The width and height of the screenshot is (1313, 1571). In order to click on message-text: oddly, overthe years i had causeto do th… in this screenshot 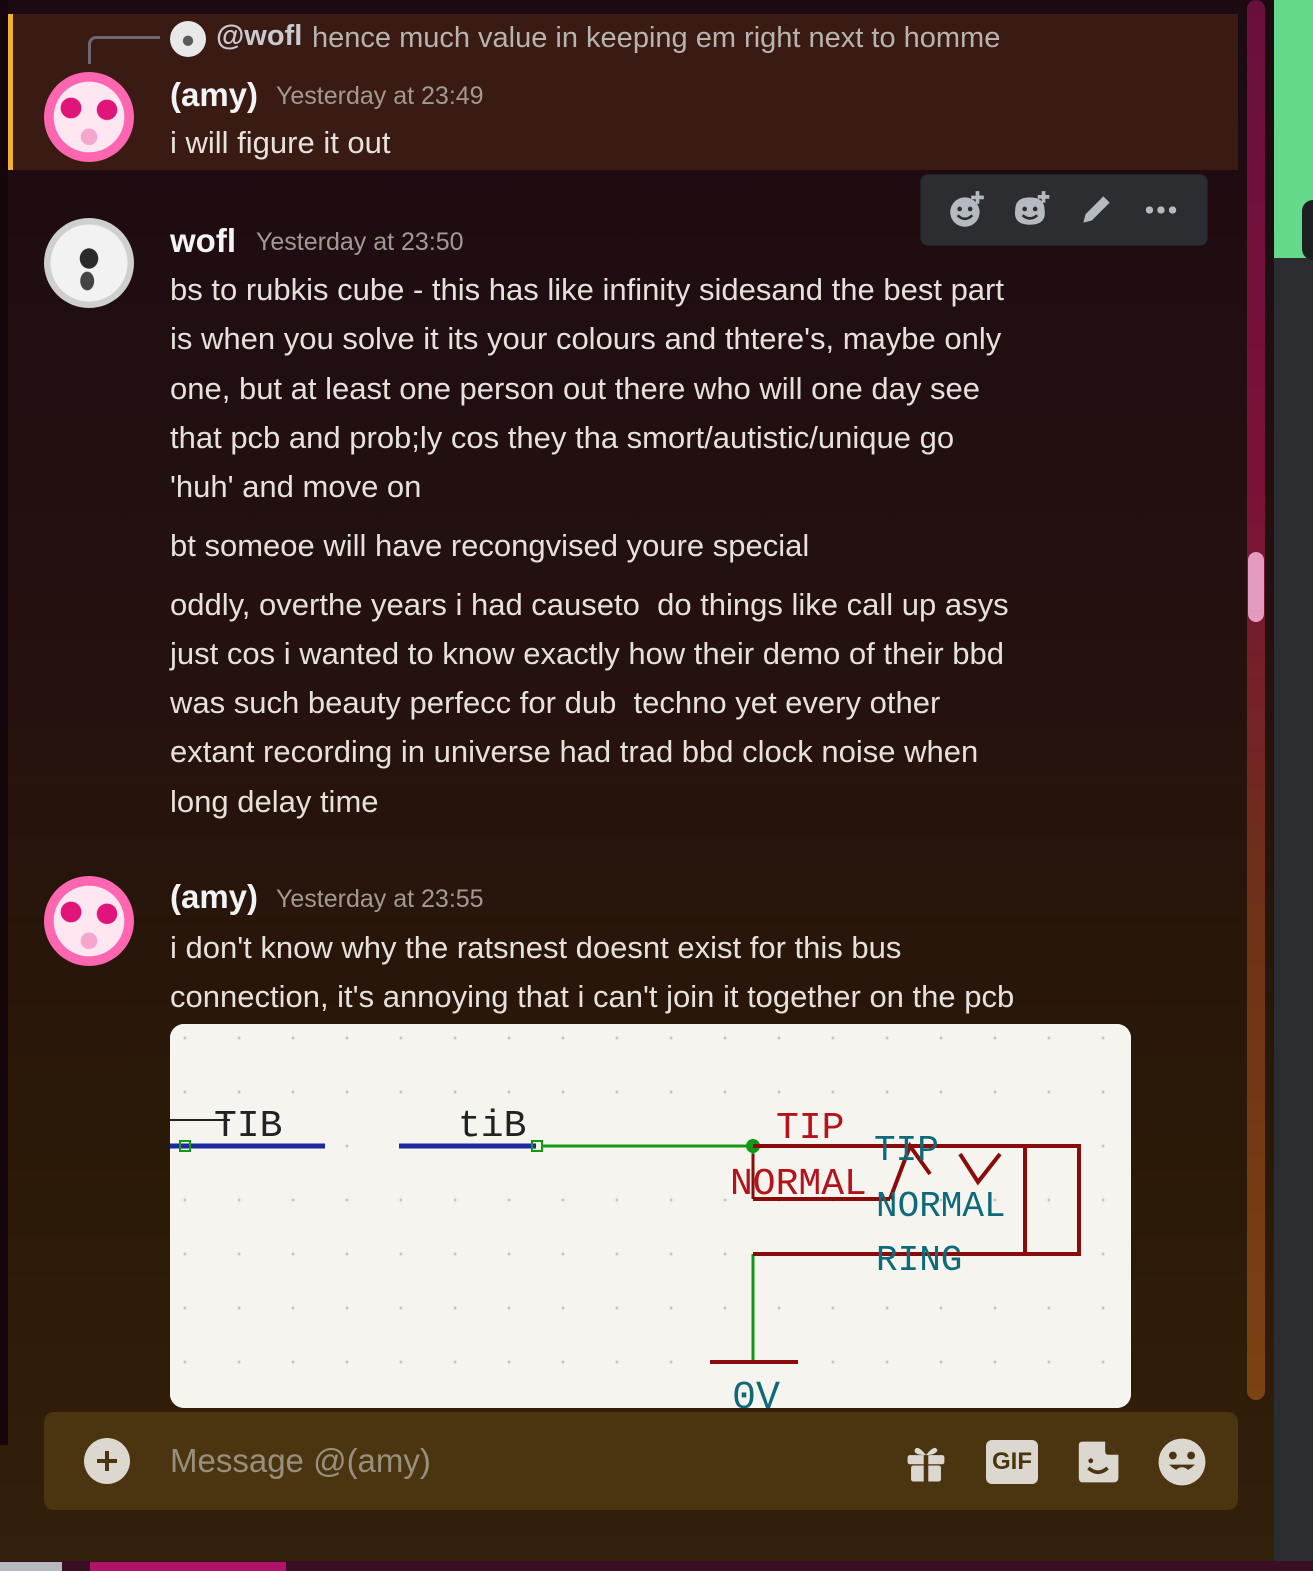, I will do `click(589, 604)`.